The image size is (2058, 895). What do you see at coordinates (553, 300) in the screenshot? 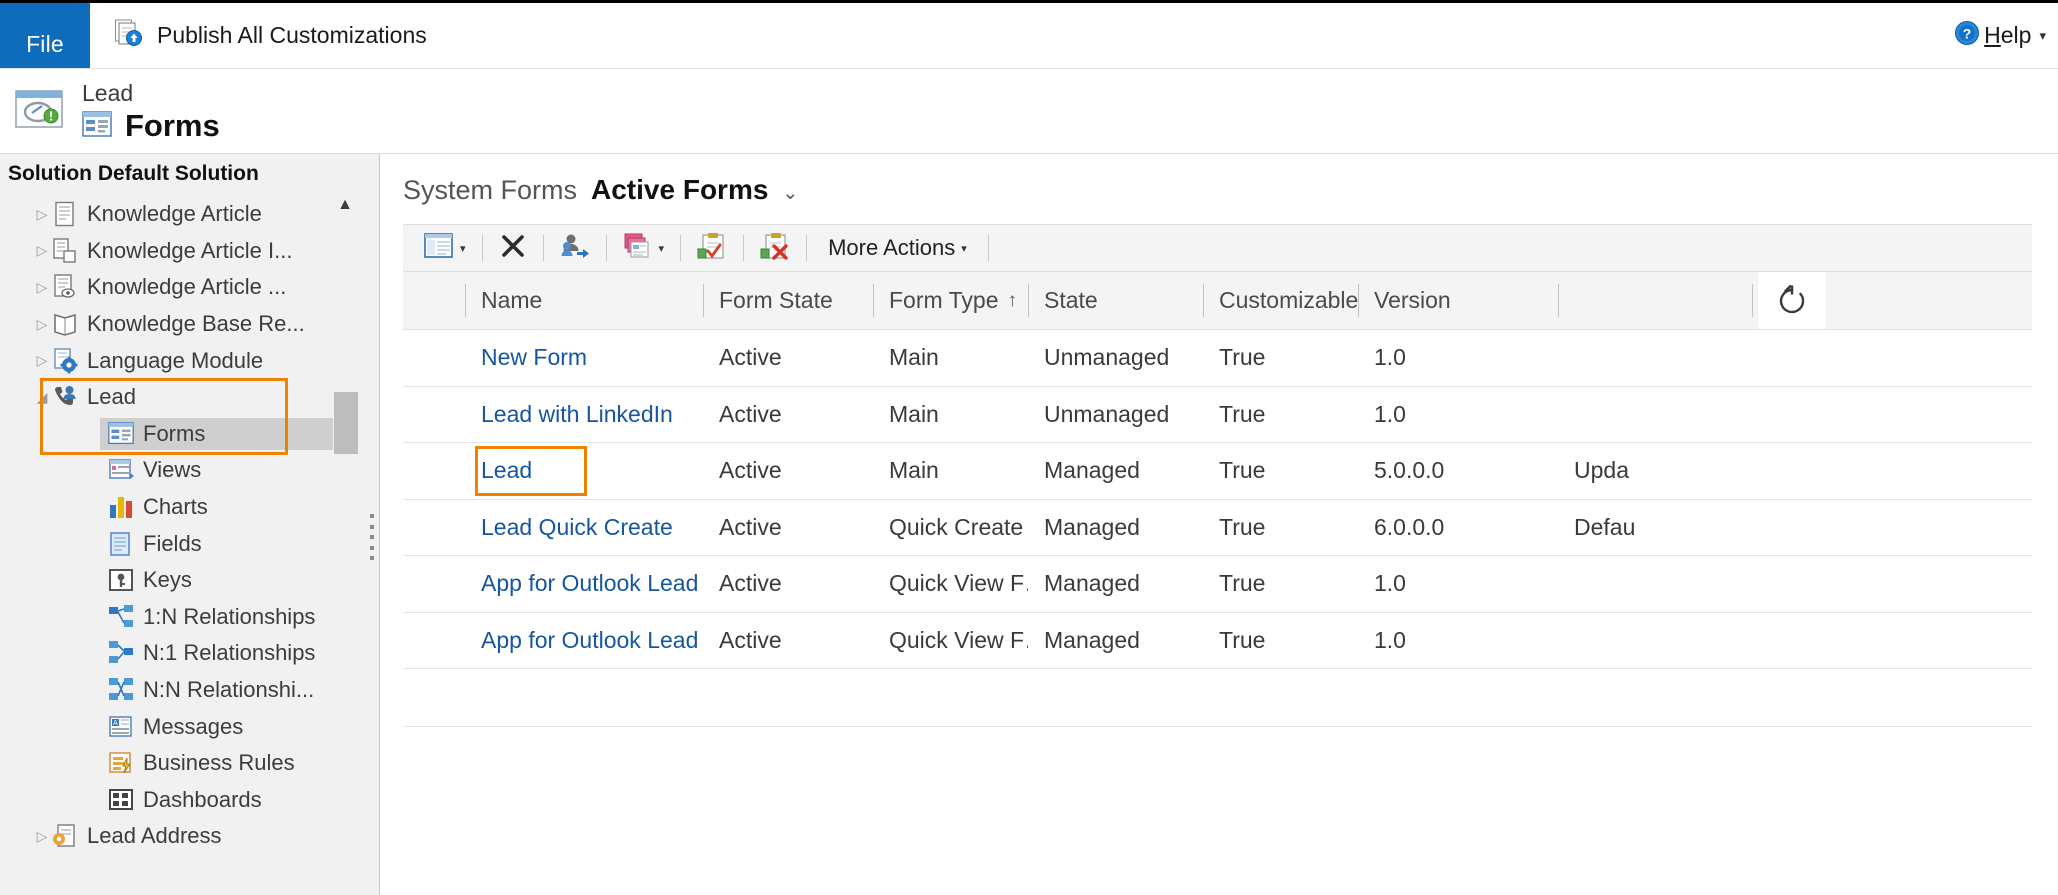
I see `column-header-name: Name` at bounding box center [553, 300].